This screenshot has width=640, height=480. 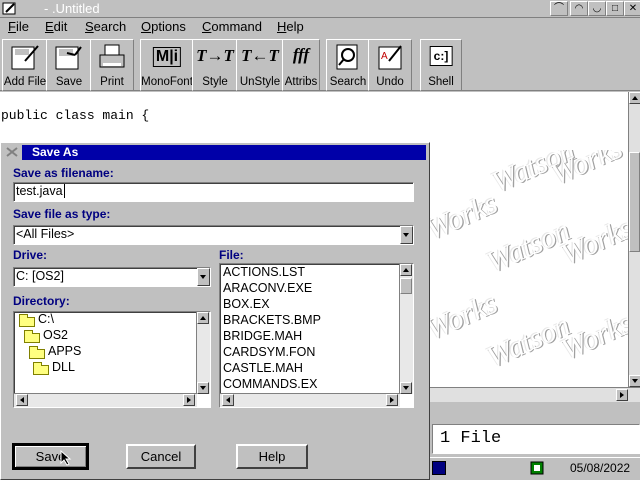 I want to click on file-list-vertical-scrollbar, so click(x=406, y=329).